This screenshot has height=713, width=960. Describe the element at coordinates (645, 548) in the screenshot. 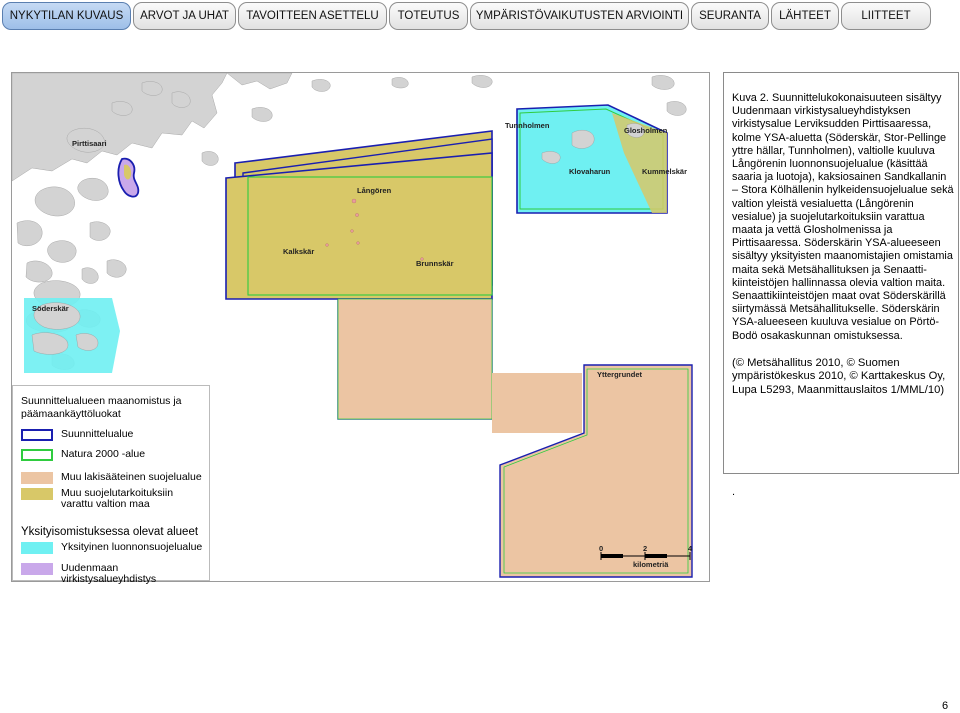

I see `scale-tick-2: 2` at that location.